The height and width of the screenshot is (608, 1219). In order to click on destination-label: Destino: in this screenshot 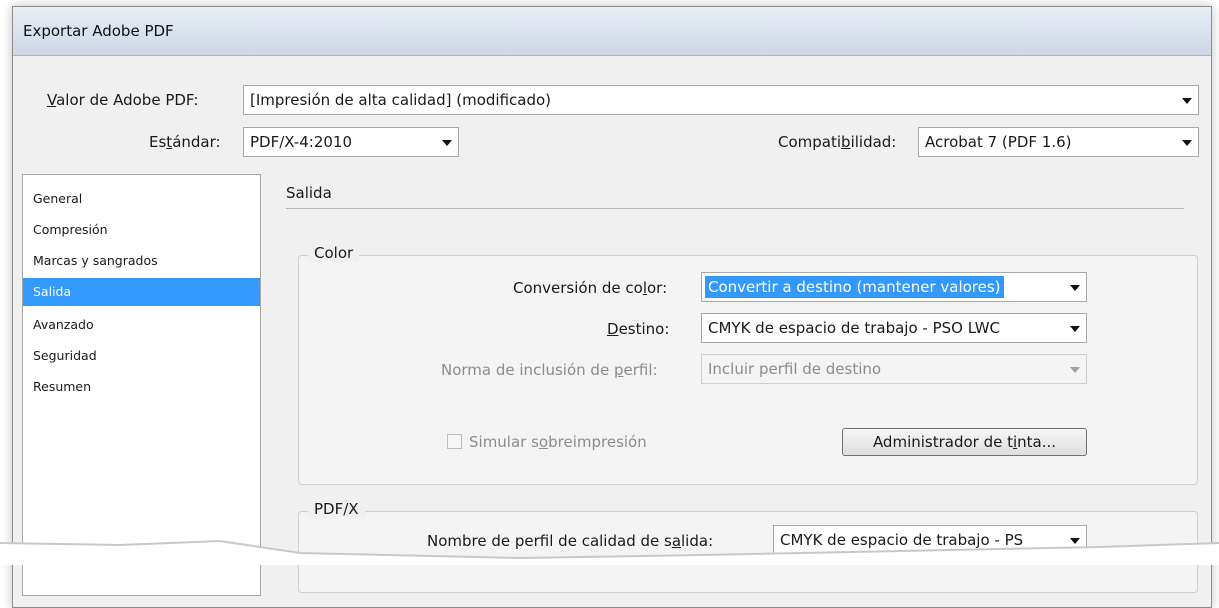, I will do `click(638, 329)`.